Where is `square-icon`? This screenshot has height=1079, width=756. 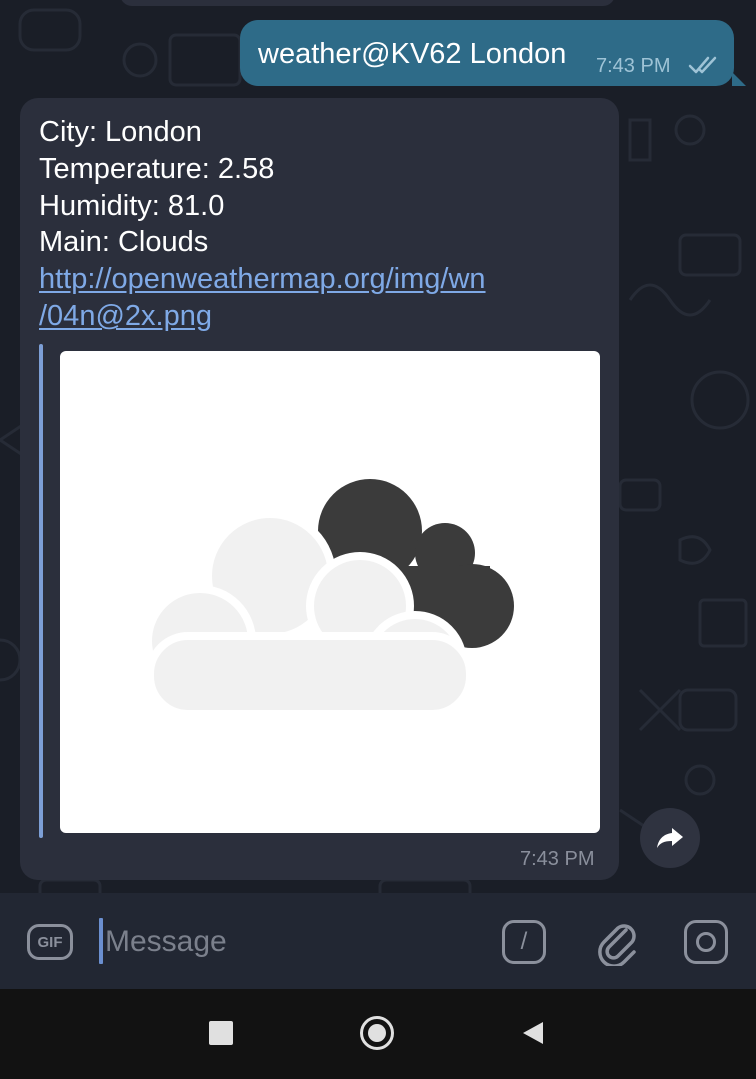
square-icon is located at coordinates (221, 1033).